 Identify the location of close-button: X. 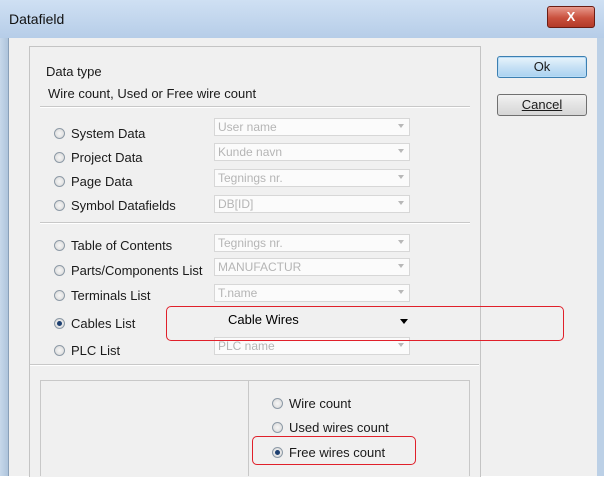
(571, 17).